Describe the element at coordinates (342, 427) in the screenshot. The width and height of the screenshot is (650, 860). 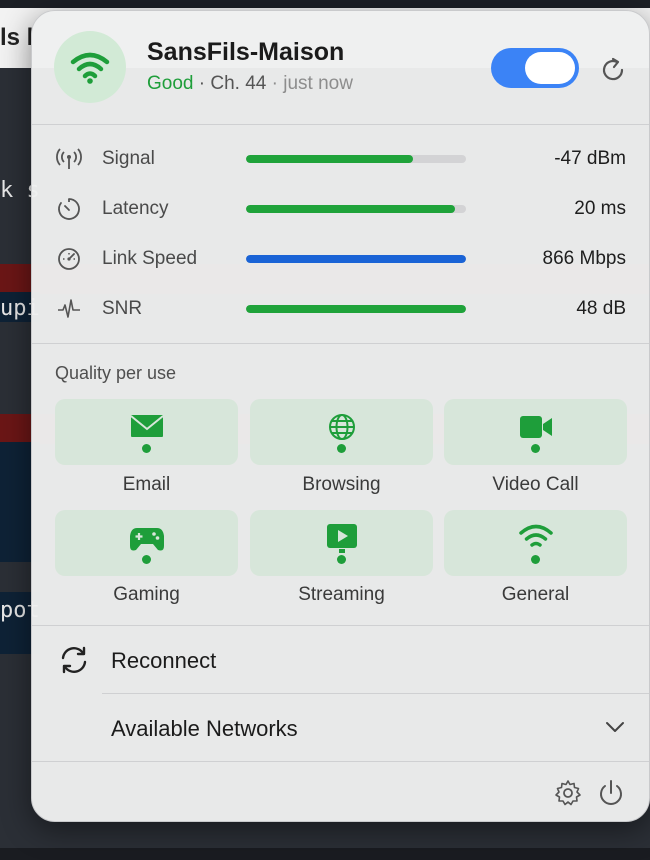
I see `globe-icon` at that location.